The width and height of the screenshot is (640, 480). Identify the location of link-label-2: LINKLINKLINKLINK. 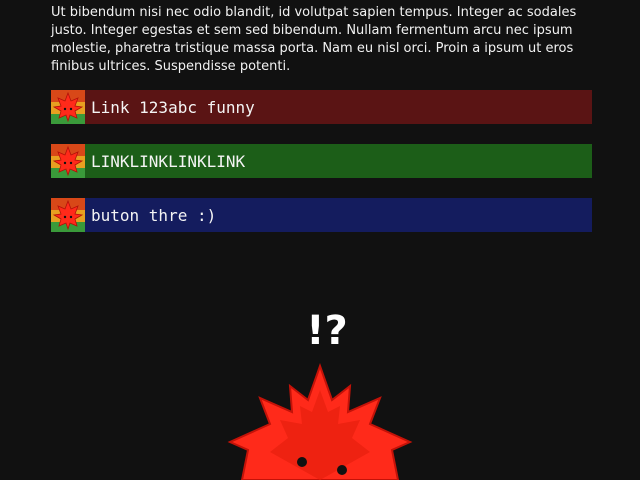
(168, 161).